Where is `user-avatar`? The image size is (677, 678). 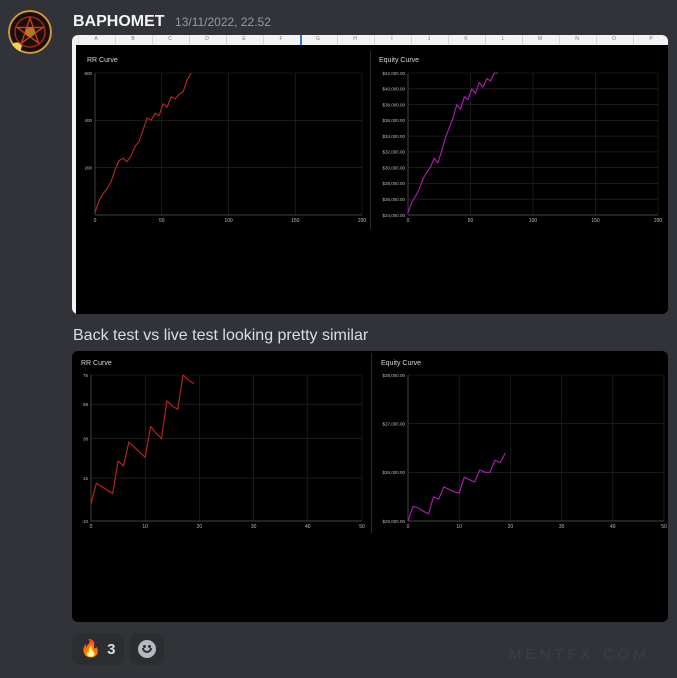 user-avatar is located at coordinates (30, 32).